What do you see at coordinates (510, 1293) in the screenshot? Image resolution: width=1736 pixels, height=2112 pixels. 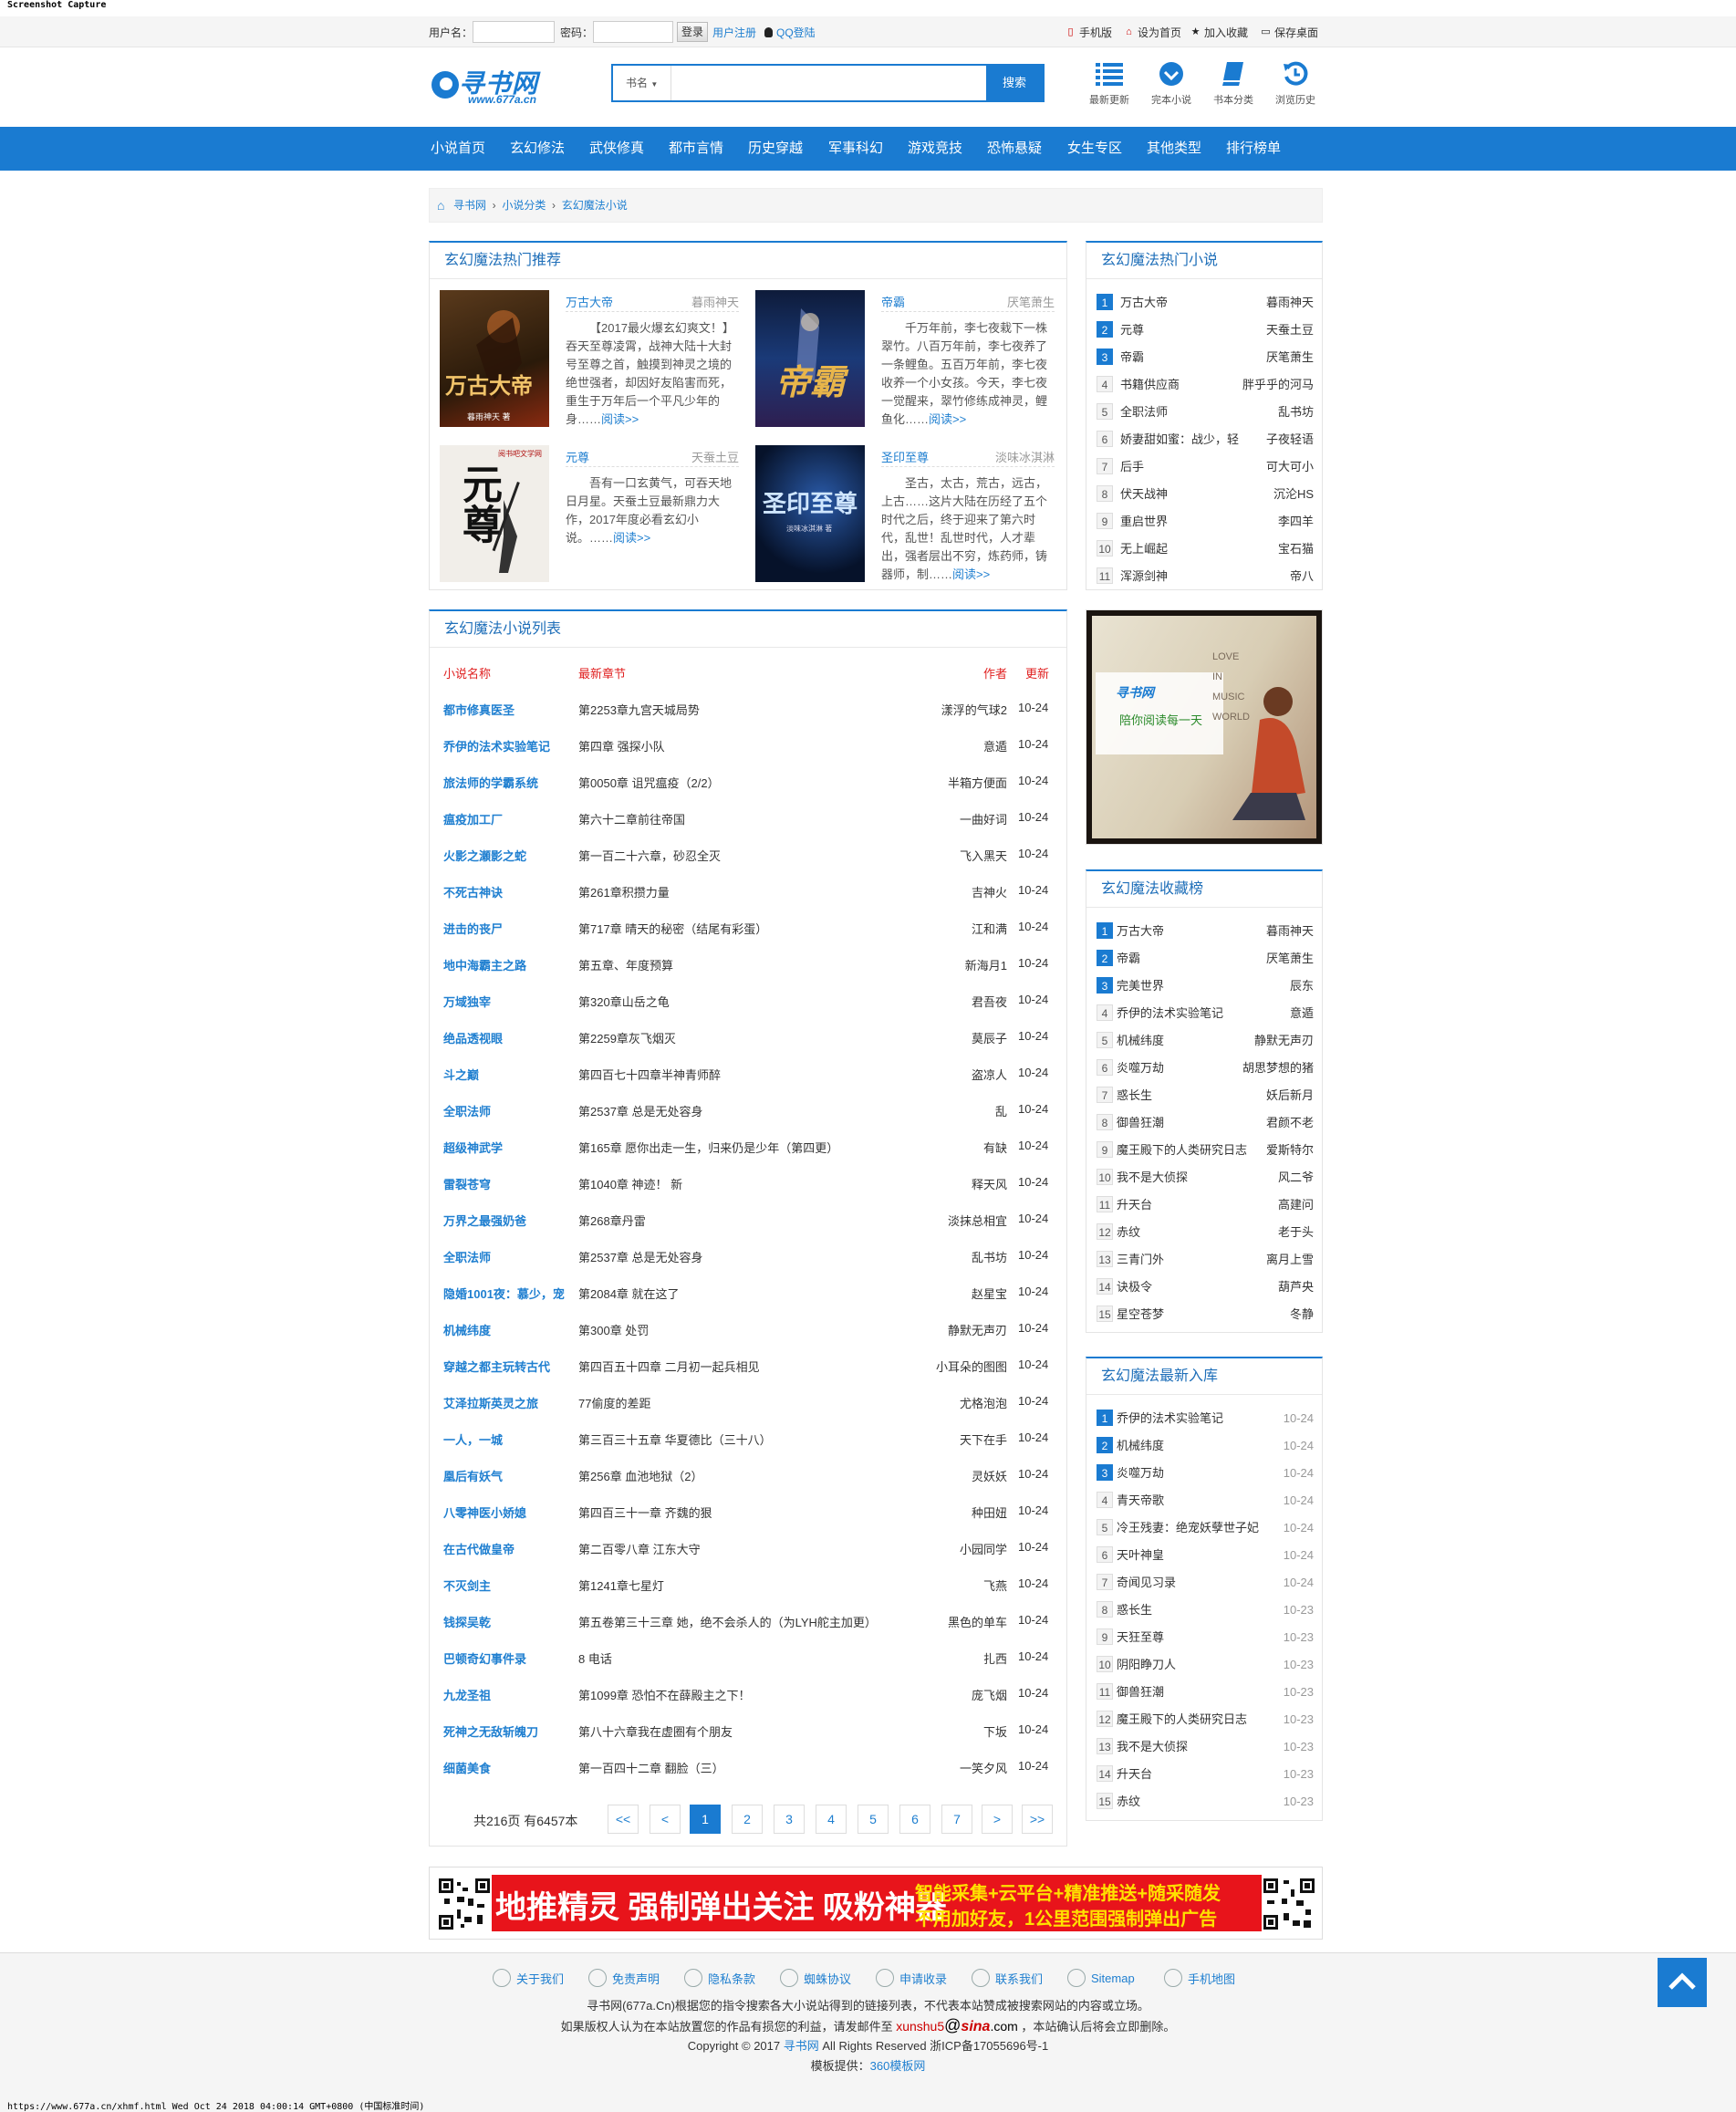 I see `novel-name-link: 隐婚1001夜：慕少，宠` at bounding box center [510, 1293].